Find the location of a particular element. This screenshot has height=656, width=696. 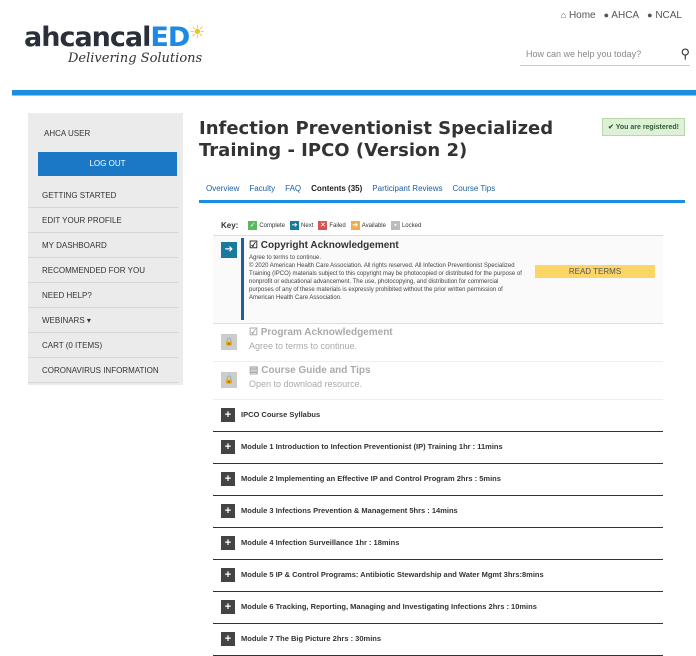

program-ack-heading: Program Acknowledgement is located at coordinates (326, 332).